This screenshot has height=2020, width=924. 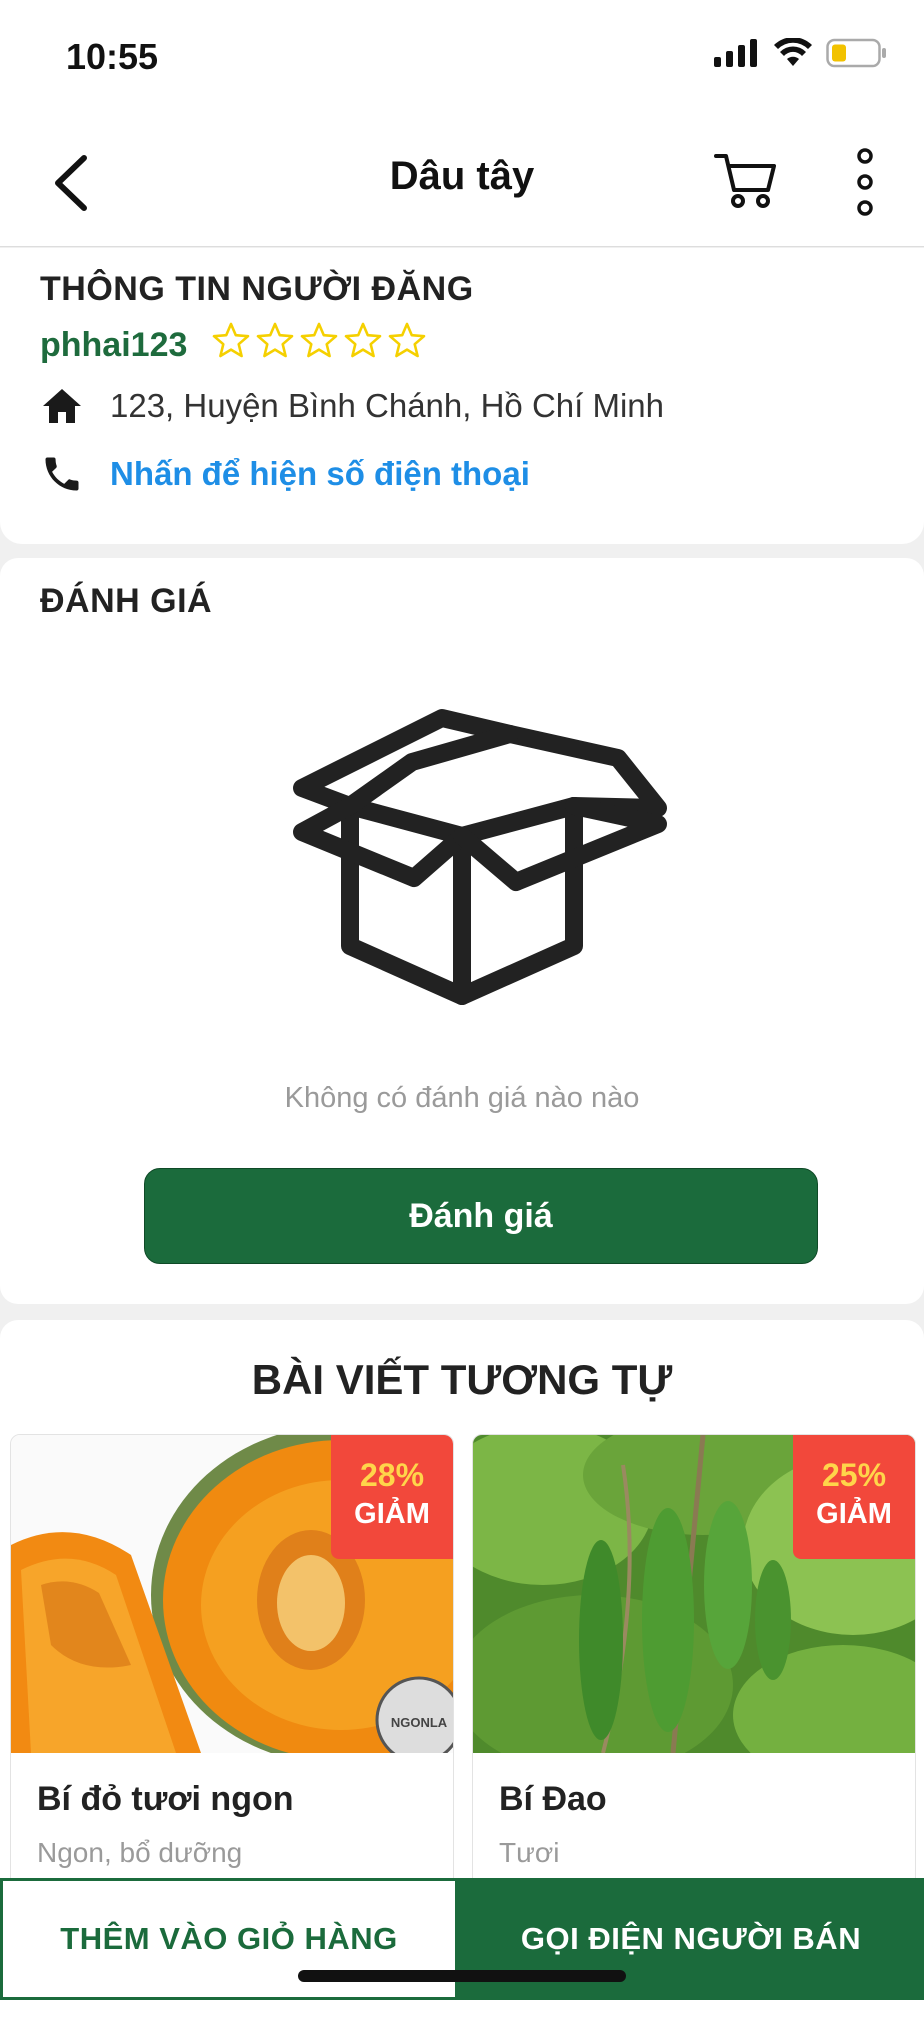 What do you see at coordinates (126, 601) in the screenshot?
I see `reviews-heading: ĐÁNH GIÁ` at bounding box center [126, 601].